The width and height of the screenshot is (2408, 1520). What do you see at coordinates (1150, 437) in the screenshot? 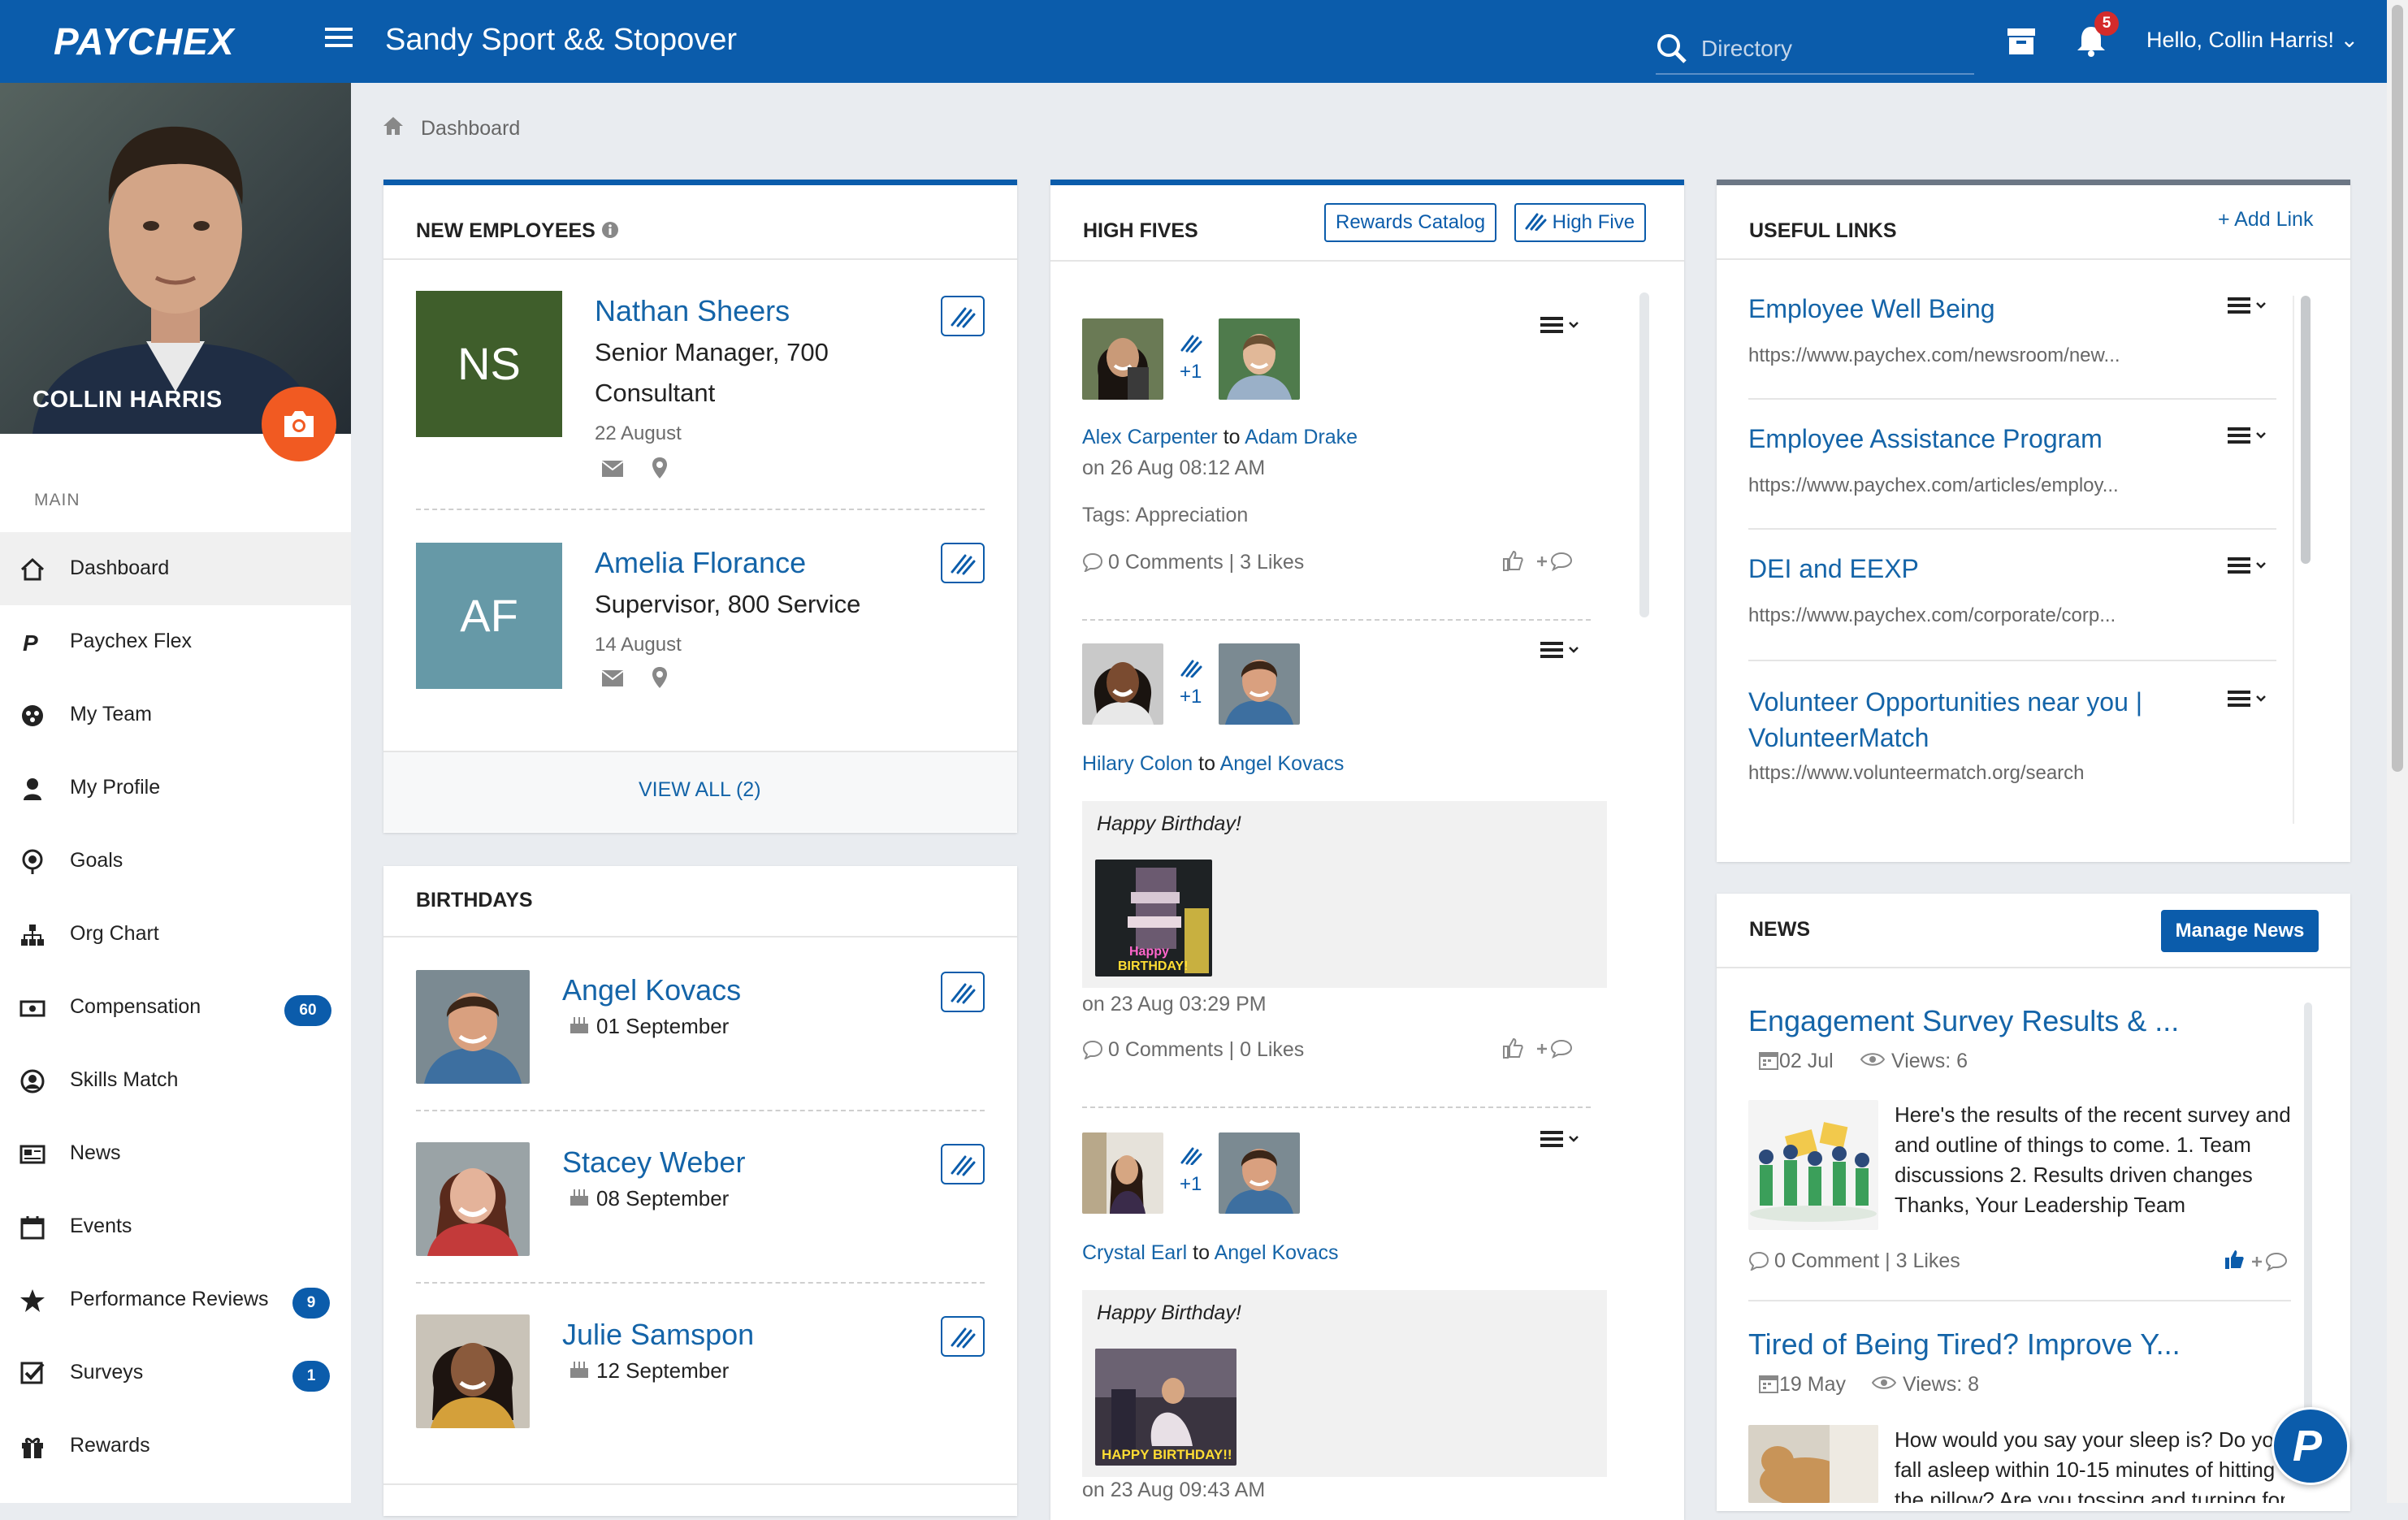
I see `sender-name-link: Alex Carpenter` at bounding box center [1150, 437].